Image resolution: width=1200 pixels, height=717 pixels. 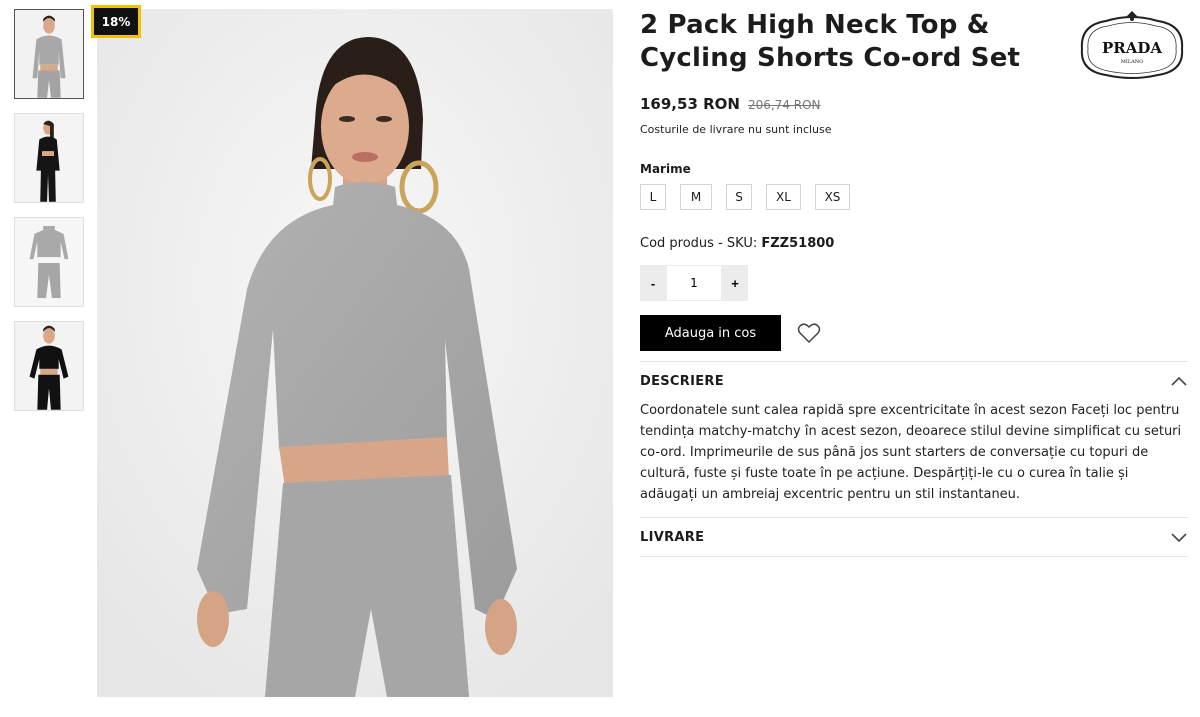 What do you see at coordinates (653, 197) in the screenshot?
I see `size-option-l: L` at bounding box center [653, 197].